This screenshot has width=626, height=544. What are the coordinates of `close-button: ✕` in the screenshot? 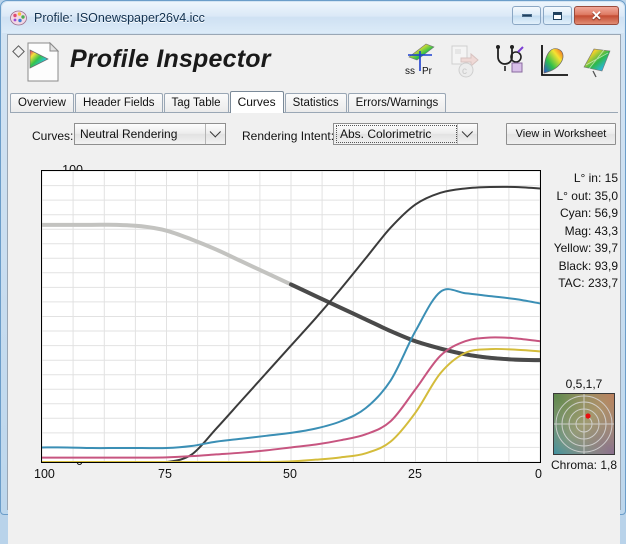 It's located at (596, 15).